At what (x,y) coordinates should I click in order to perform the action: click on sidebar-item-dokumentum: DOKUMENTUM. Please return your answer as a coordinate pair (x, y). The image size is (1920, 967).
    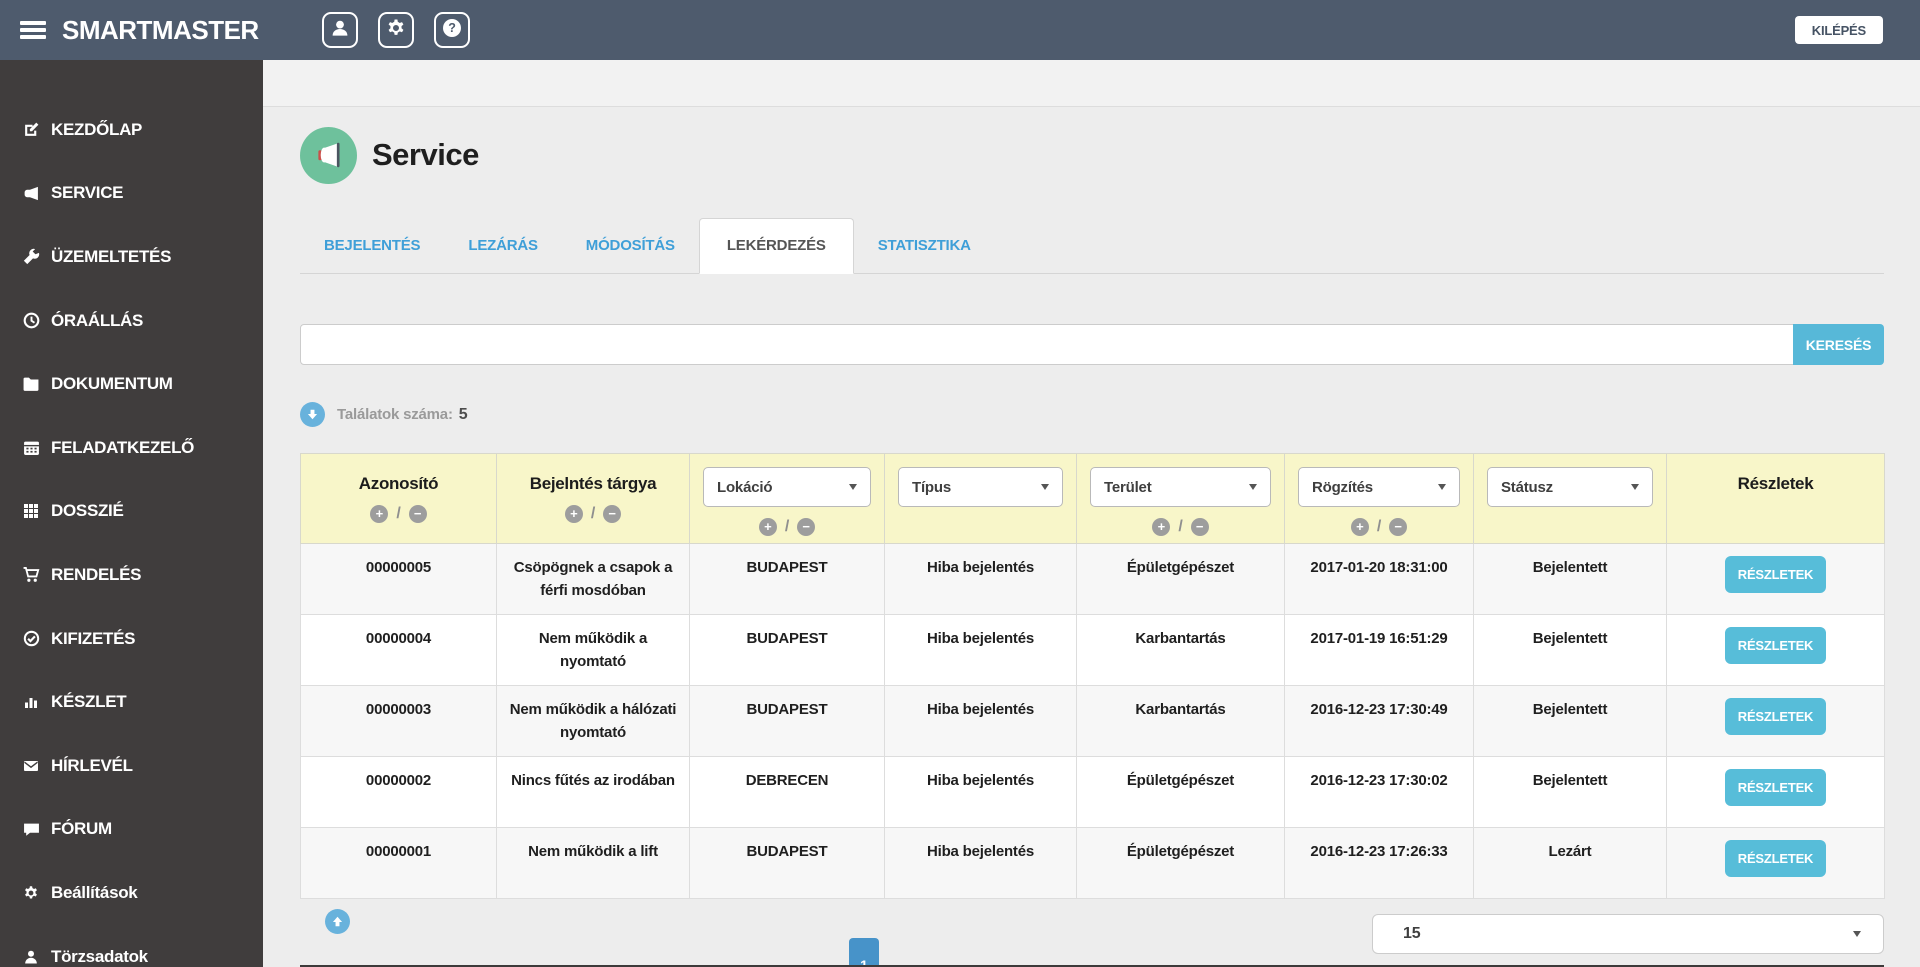
    Looking at the image, I should click on (131, 384).